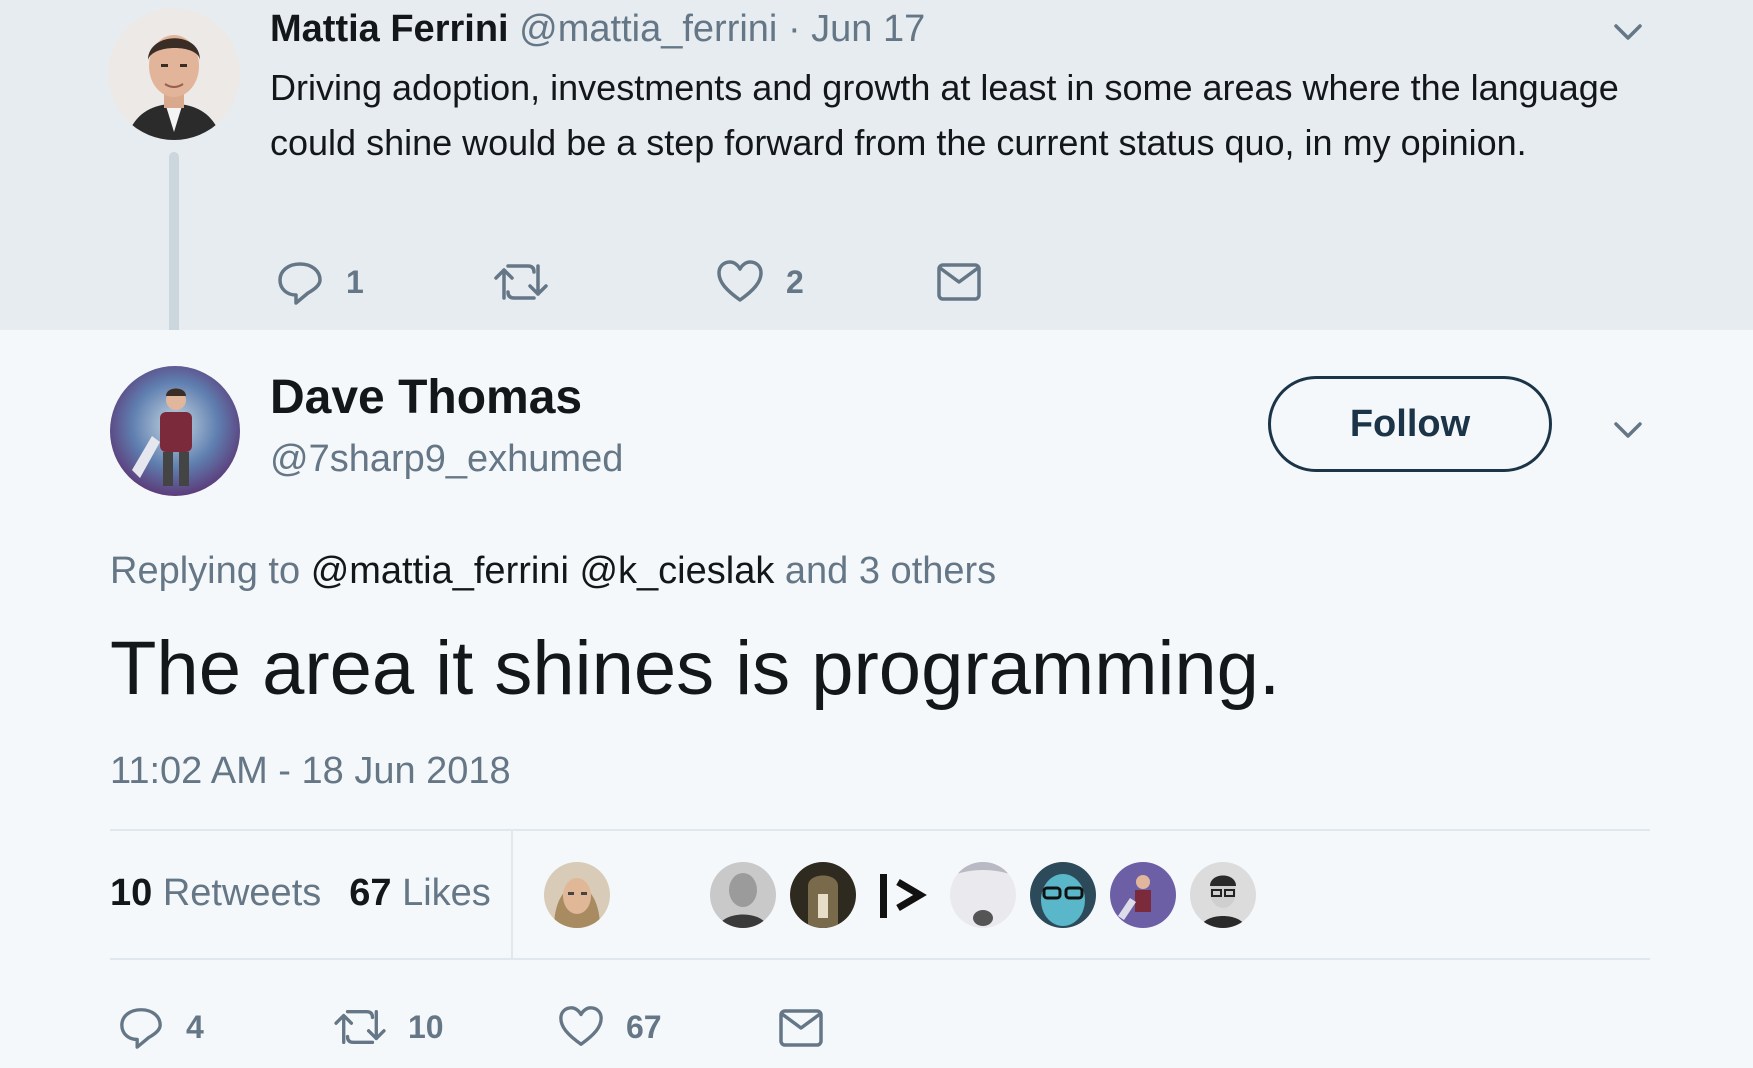 The image size is (1753, 1068). I want to click on dave-thomas-avatar, so click(175, 431).